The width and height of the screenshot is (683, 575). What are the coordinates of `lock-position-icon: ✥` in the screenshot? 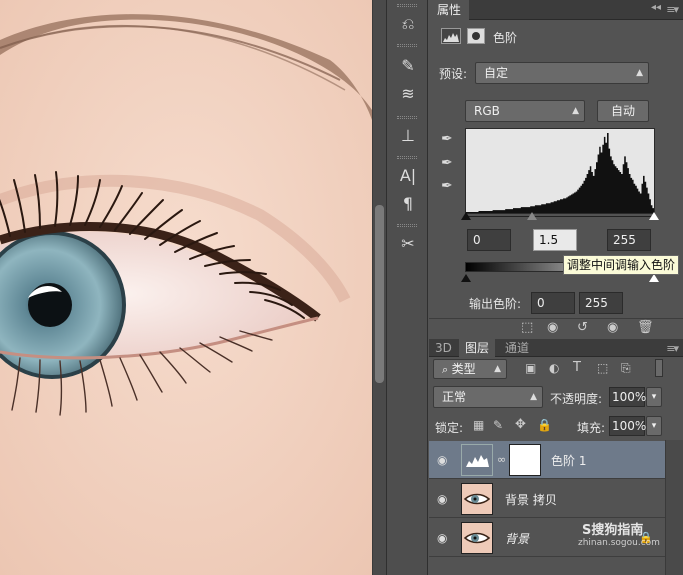 It's located at (520, 424).